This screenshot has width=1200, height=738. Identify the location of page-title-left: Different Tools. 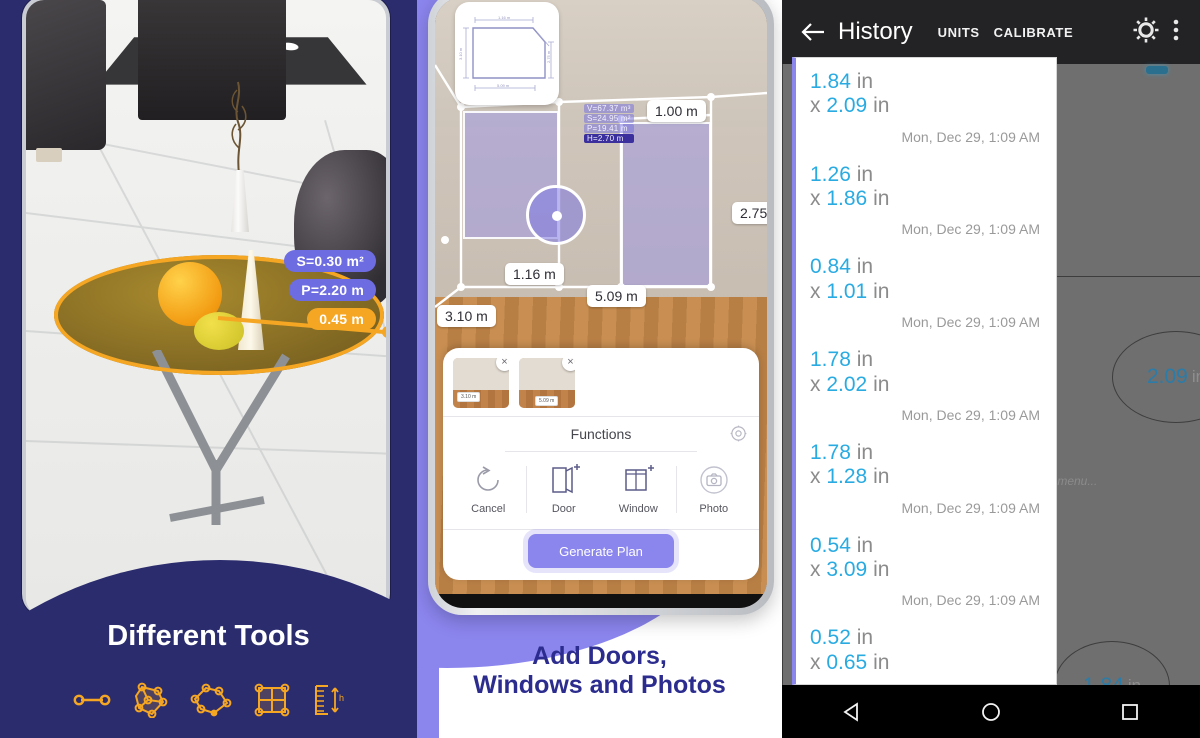
(208, 636).